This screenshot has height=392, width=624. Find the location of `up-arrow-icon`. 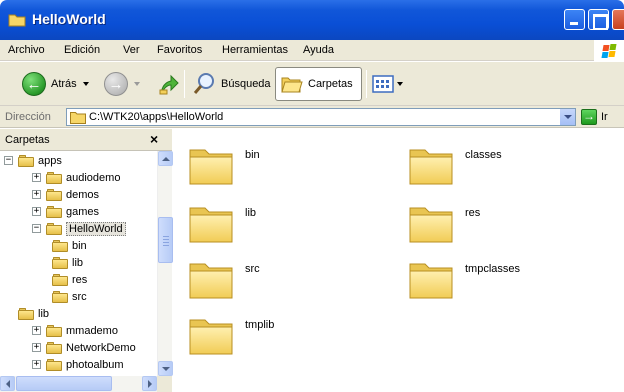

up-arrow-icon is located at coordinates (169, 84).